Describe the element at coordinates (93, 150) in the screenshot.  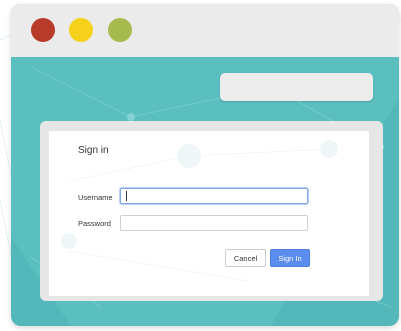
I see `dialog-title: Sign in` at that location.